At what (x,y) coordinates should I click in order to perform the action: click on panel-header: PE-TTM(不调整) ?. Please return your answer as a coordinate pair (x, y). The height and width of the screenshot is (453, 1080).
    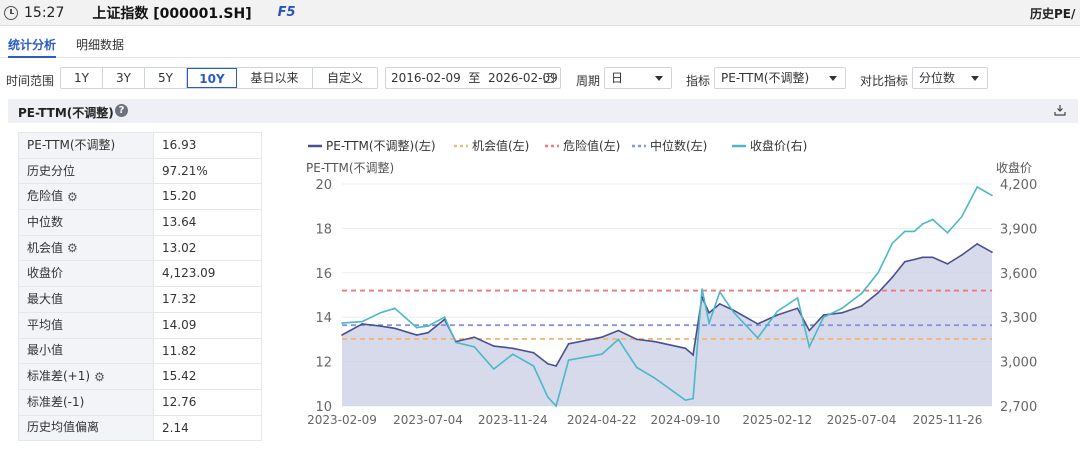
    Looking at the image, I should click on (543, 111).